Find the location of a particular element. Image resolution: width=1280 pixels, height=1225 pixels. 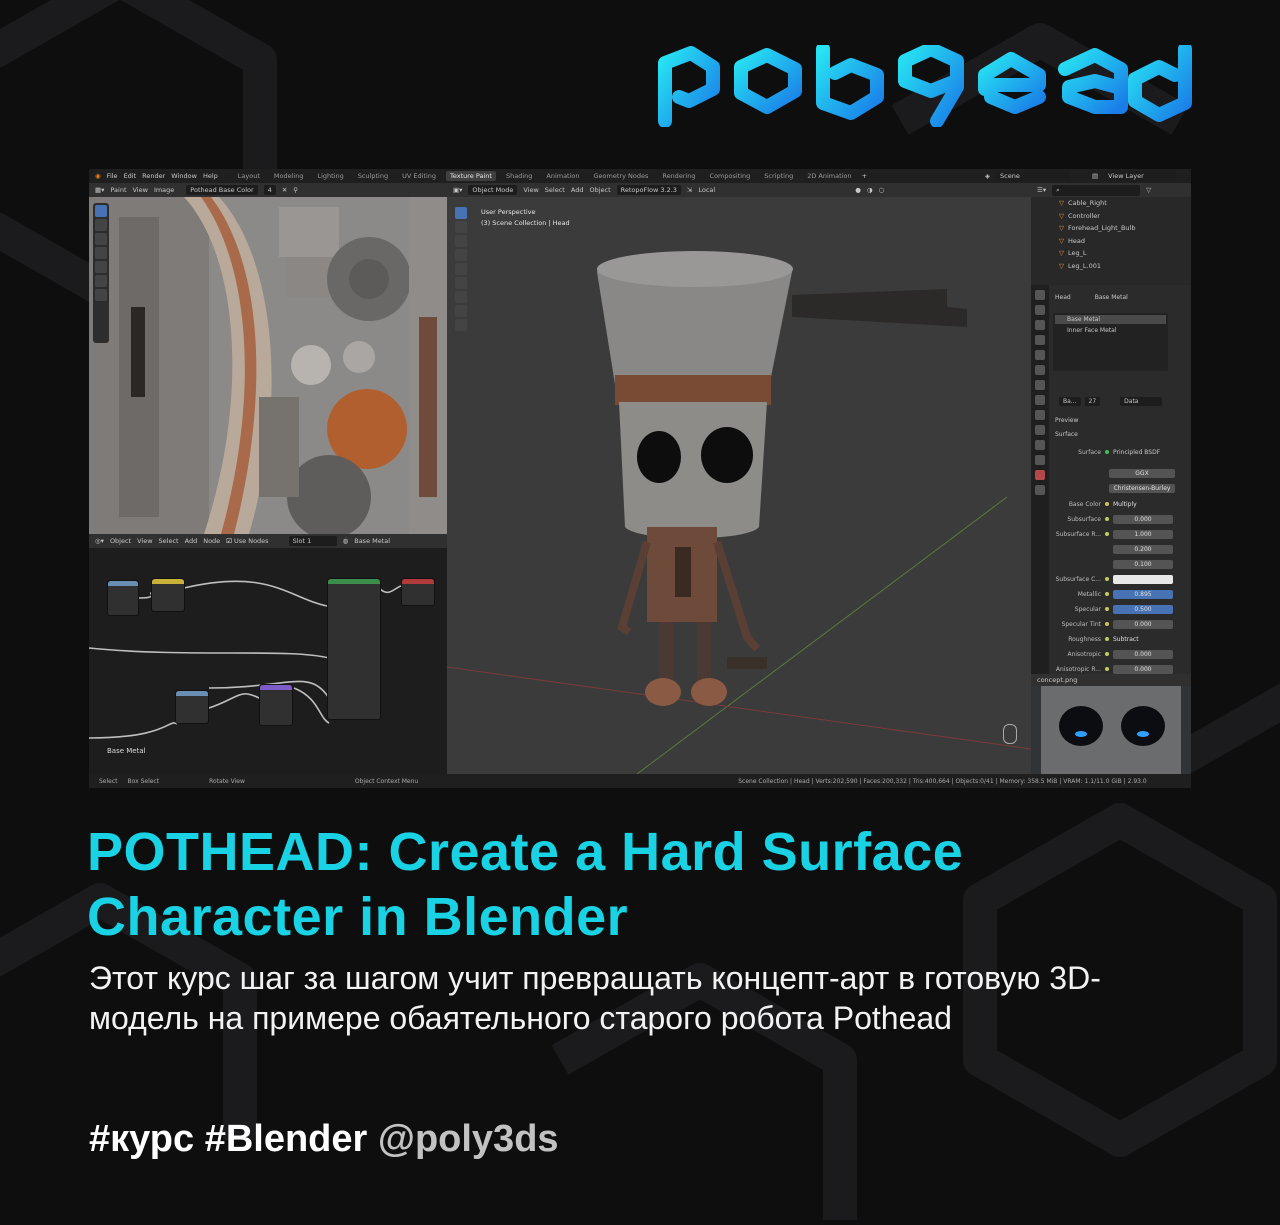

property-value: 0.100 is located at coordinates (1143, 564).